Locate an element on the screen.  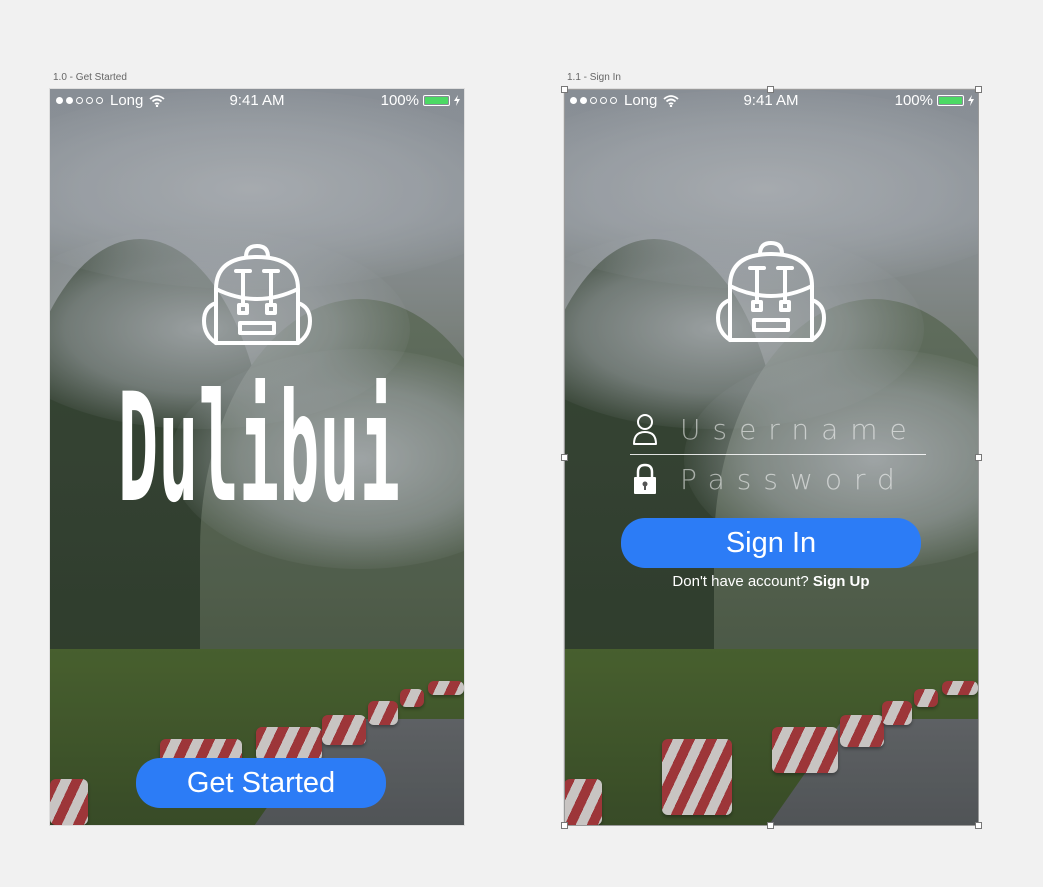
sign-up-link: Sign Up is located at coordinates (841, 581).